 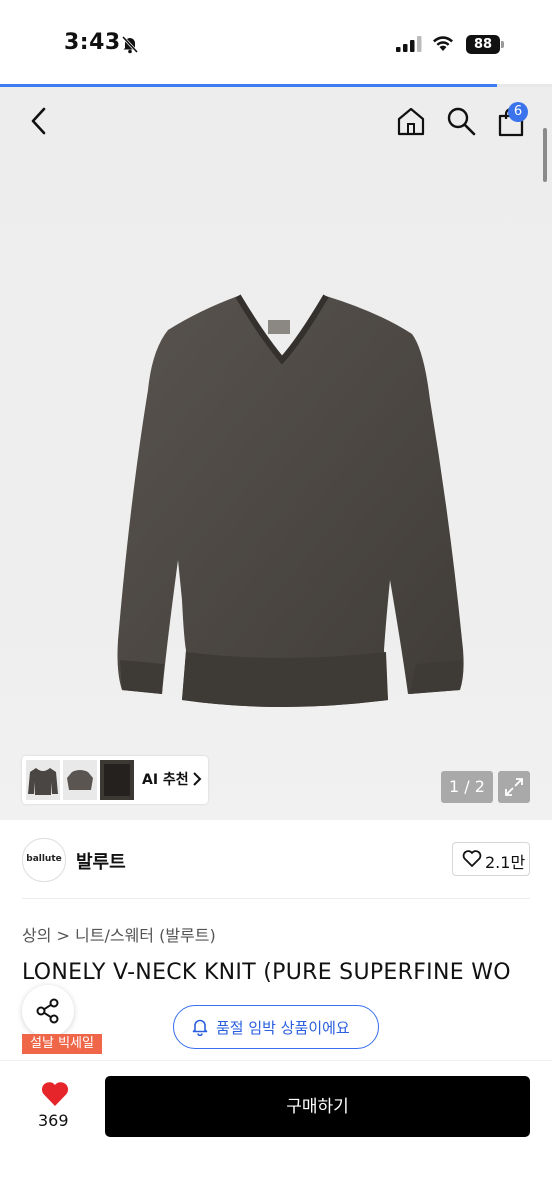 I want to click on ai-recommend-label: AI 추천, so click(x=165, y=779).